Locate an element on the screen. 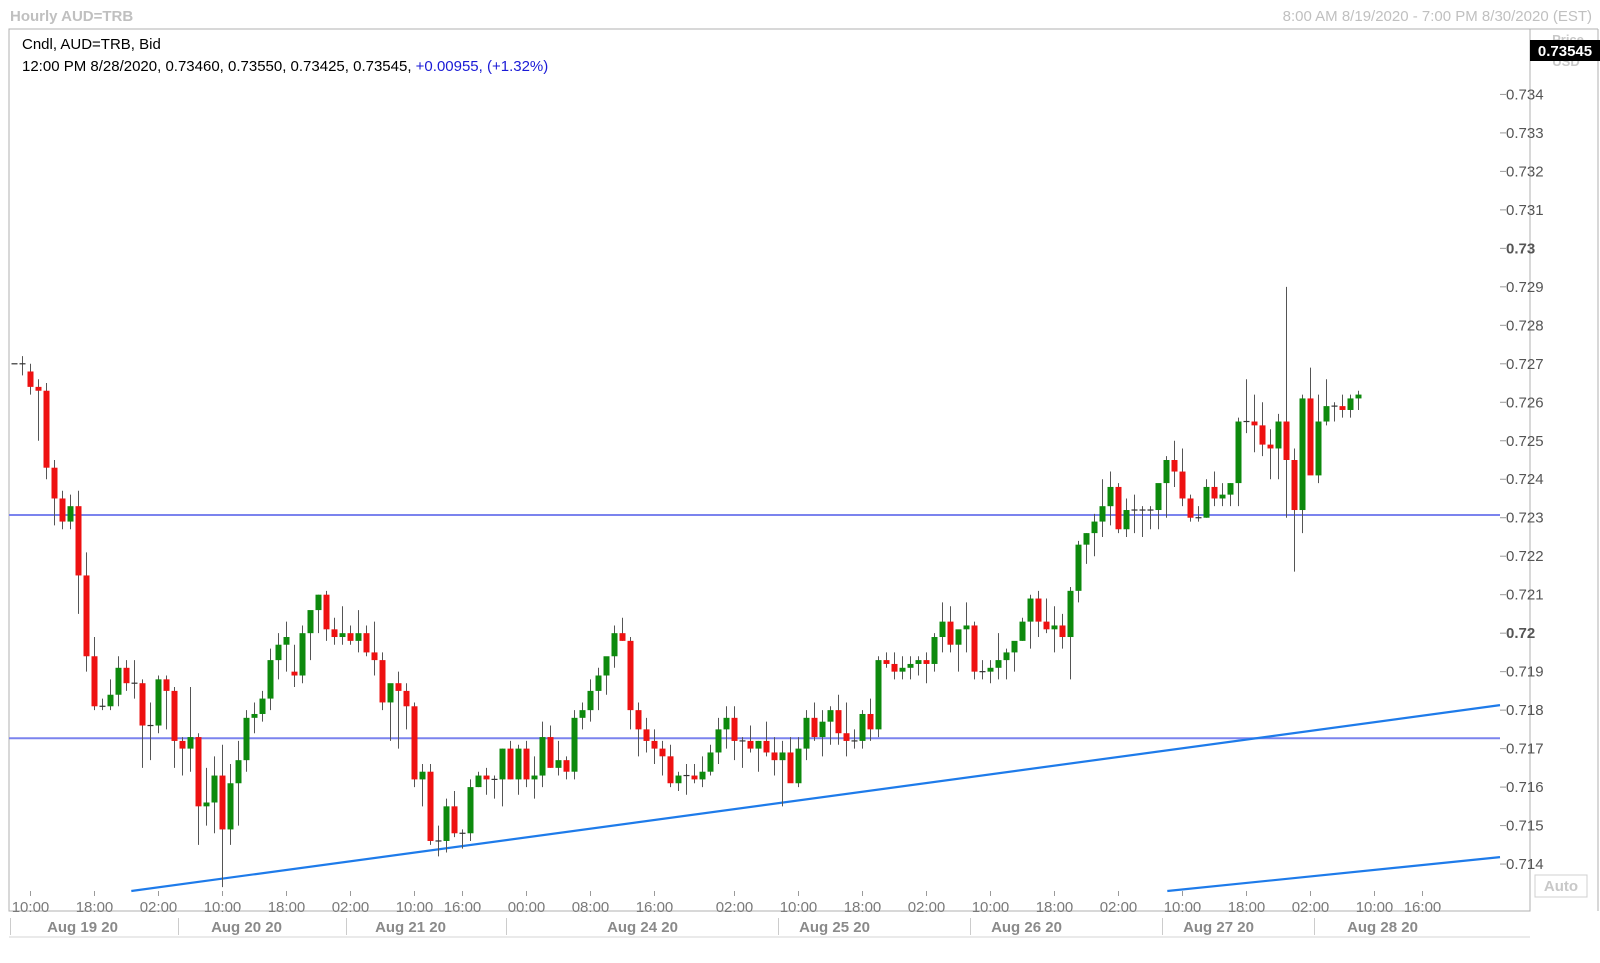  y-tick-label: 0.724 is located at coordinates (1525, 479).